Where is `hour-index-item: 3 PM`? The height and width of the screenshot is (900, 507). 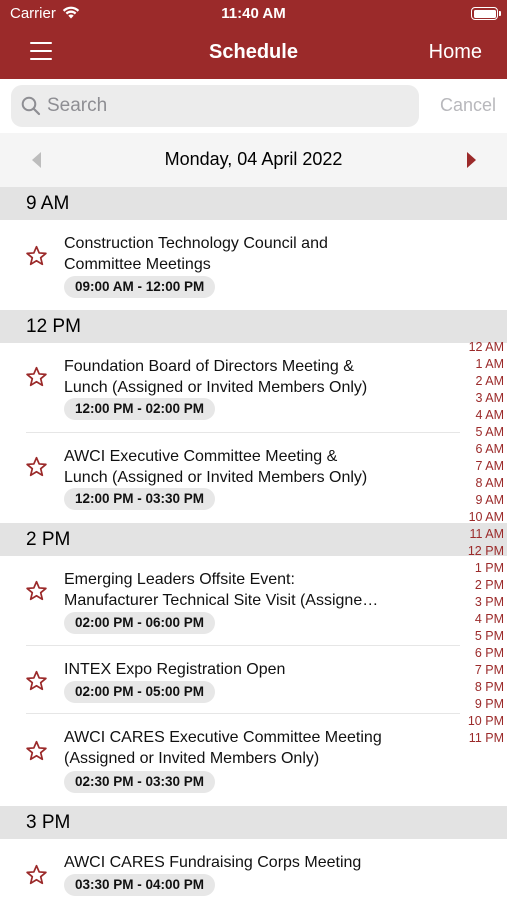 hour-index-item: 3 PM is located at coordinates (480, 602).